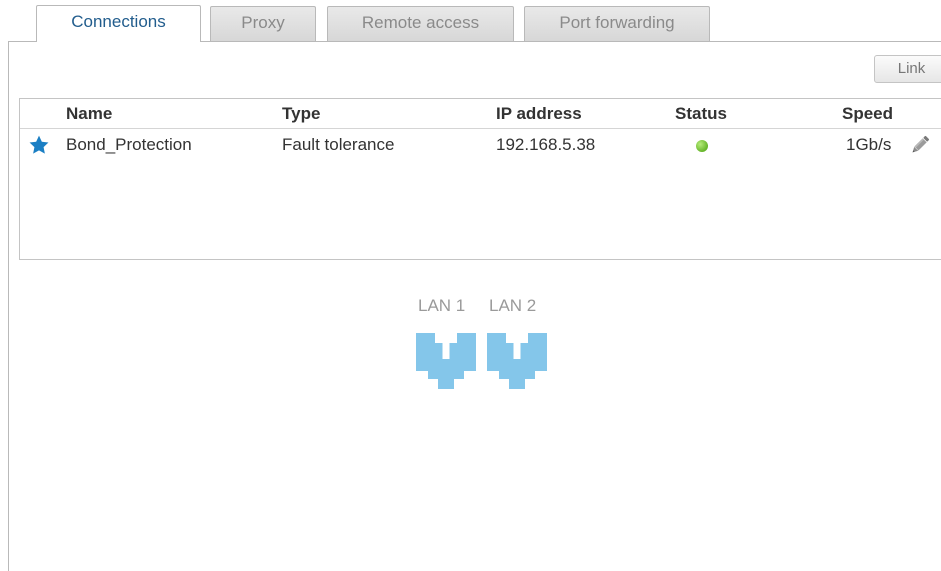  What do you see at coordinates (617, 23) in the screenshot?
I see `tab-port-forwarding: Port forwarding` at bounding box center [617, 23].